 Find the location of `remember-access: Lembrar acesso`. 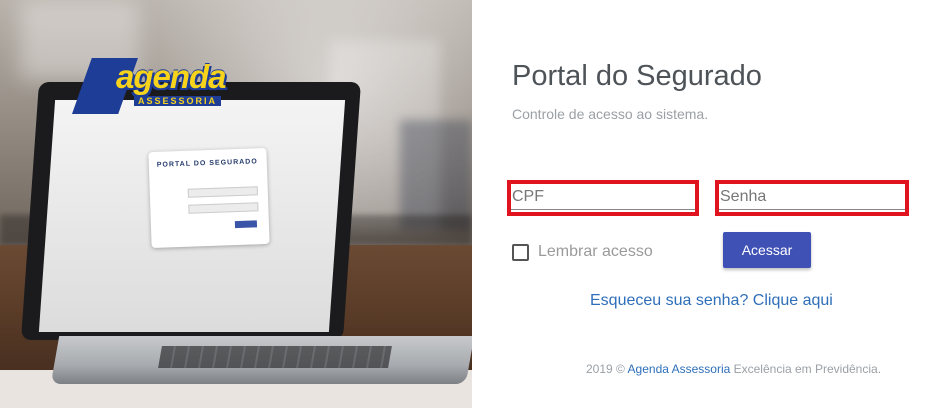

remember-access: Lembrar acesso is located at coordinates (582, 252).